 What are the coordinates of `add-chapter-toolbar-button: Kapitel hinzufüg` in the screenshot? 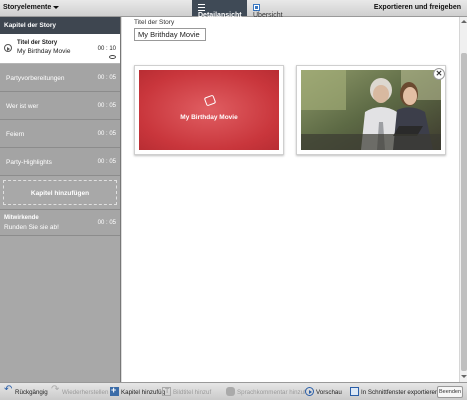 It's located at (138, 390).